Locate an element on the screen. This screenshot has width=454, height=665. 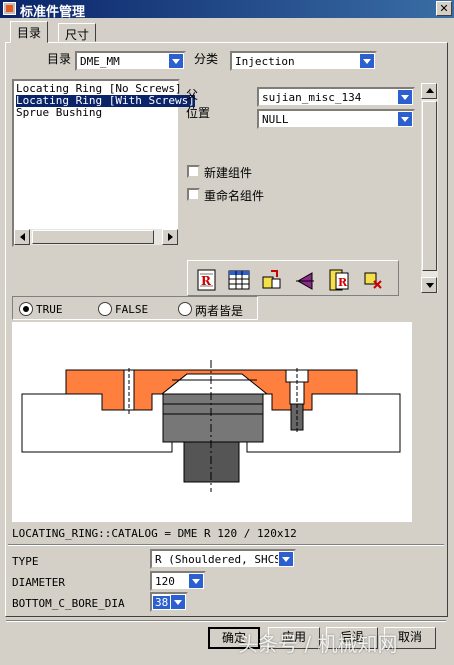
param-type-value: R (Shouldered, SHCS) is located at coordinates (221, 559).